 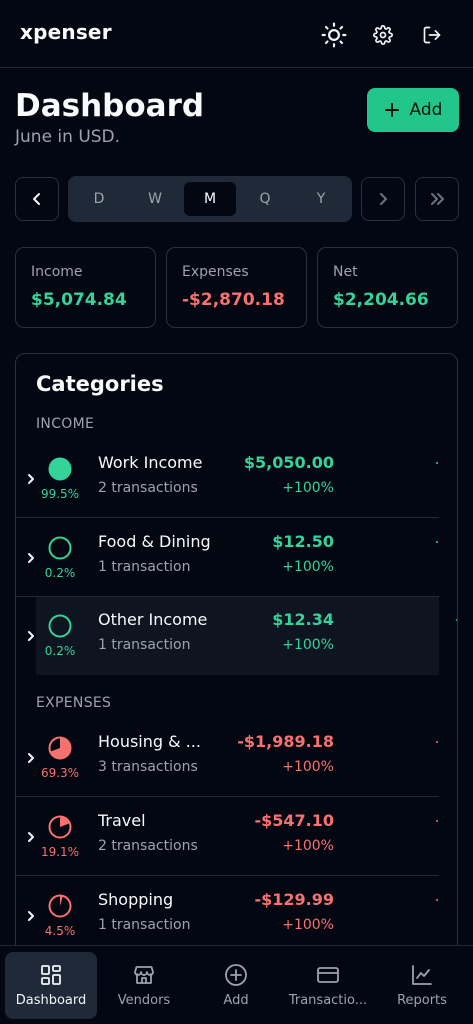 What do you see at coordinates (153, 619) in the screenshot?
I see `category-name: Other Income` at bounding box center [153, 619].